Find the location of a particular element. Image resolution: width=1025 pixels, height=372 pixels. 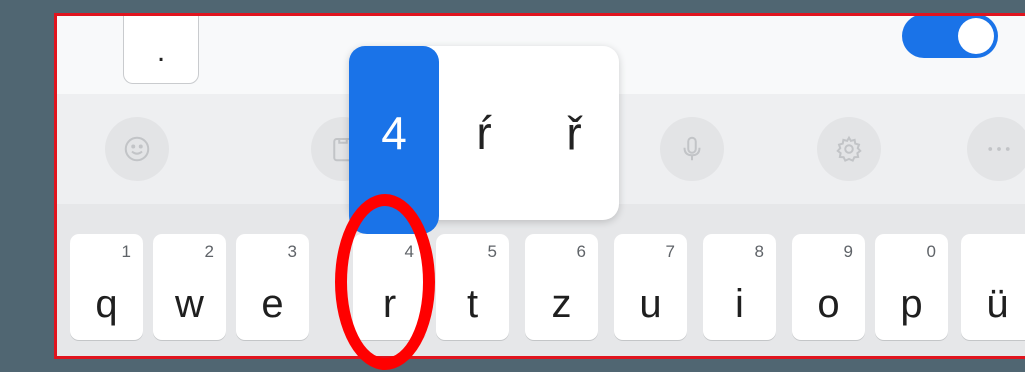

key-i: 8 i is located at coordinates (739, 287).